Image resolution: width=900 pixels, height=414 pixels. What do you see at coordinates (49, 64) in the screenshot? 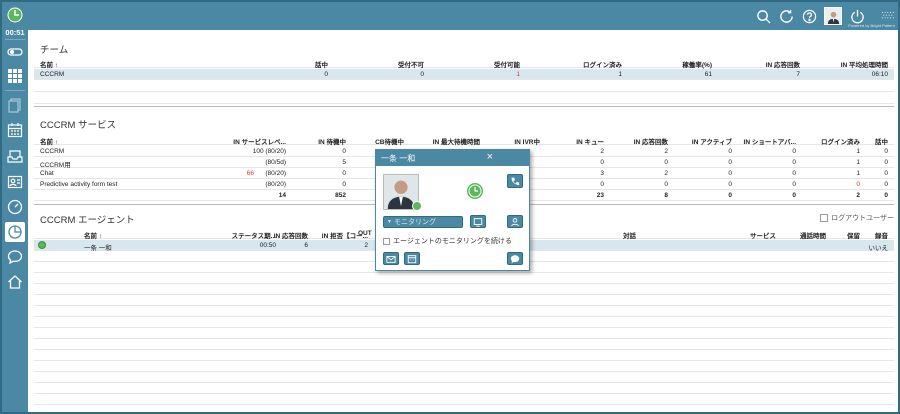
I see `col-name: 名前 ↑` at bounding box center [49, 64].